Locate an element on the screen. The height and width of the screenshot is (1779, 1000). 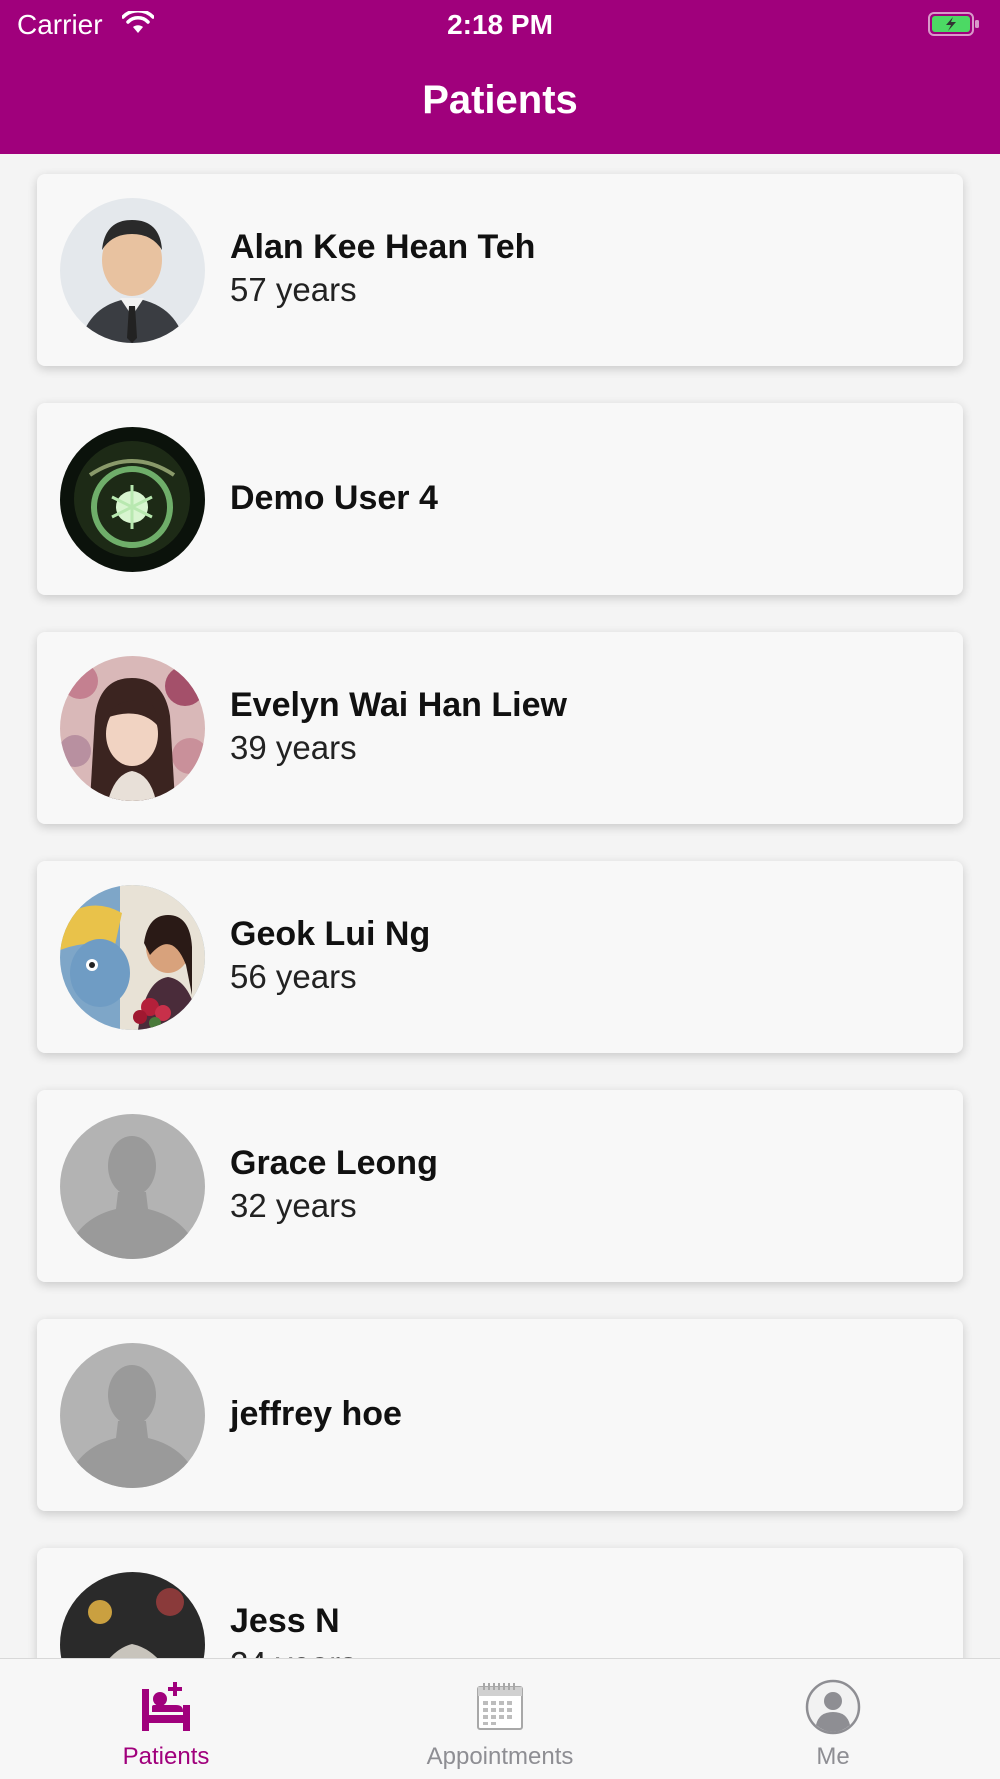
patient-card: Geok Lui Ng 56 years is located at coordinates (500, 957).